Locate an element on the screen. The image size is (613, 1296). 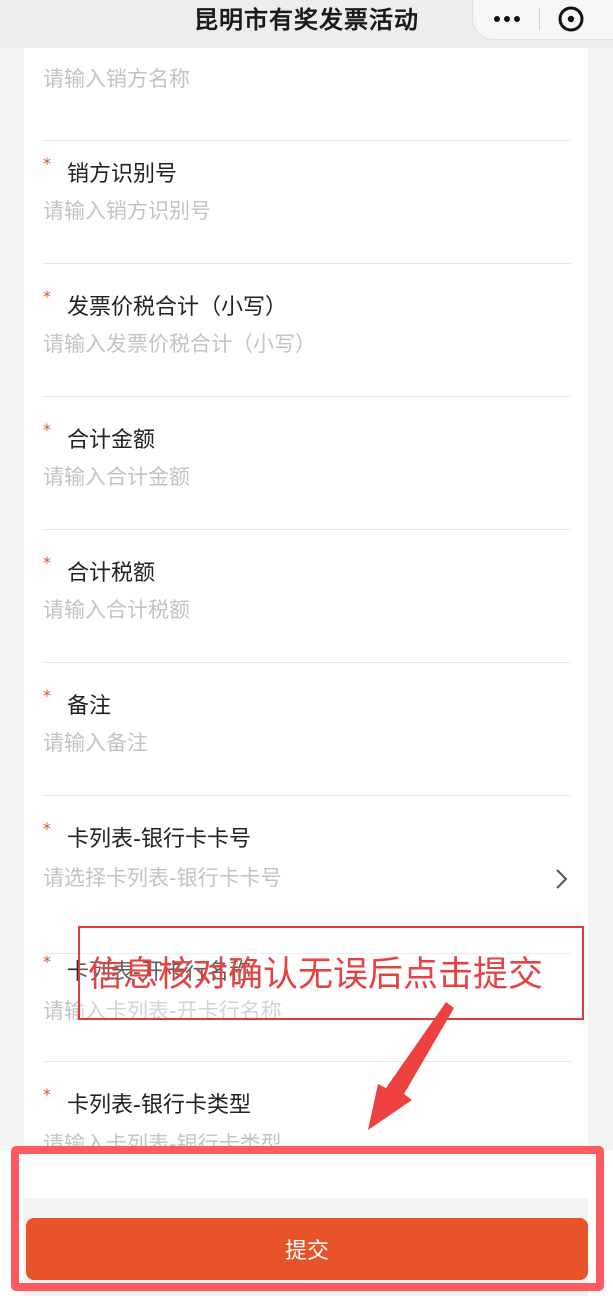
annotation-text: 信息核对确认无误后点击提交 is located at coordinates (316, 975).